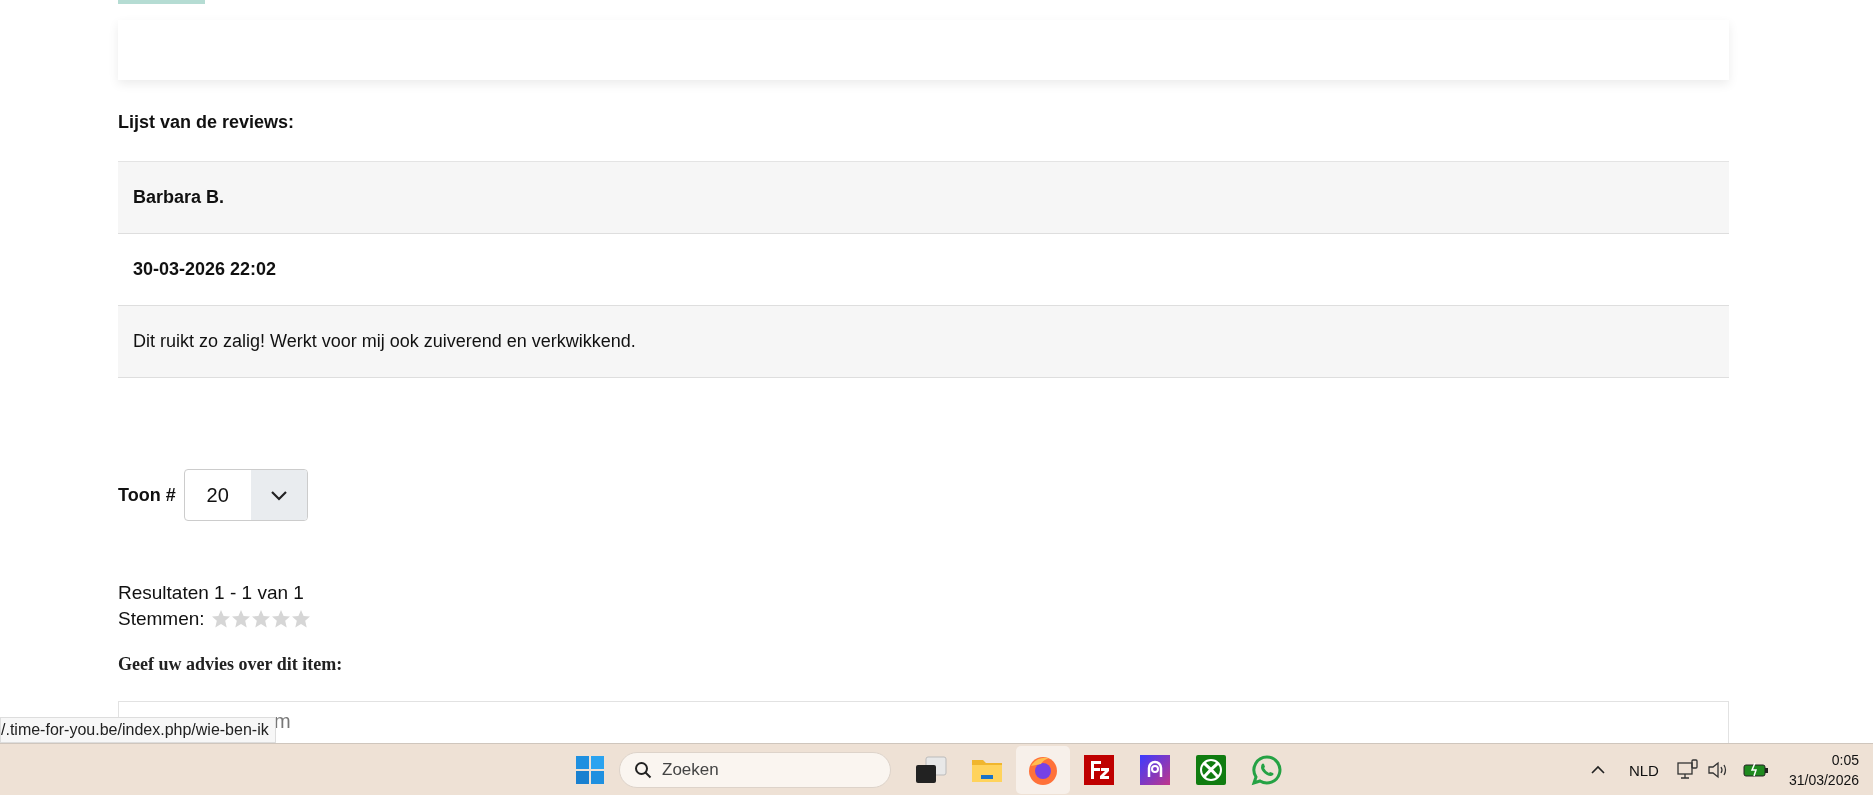 This screenshot has width=1873, height=795. I want to click on reviews-heading: Lijst van de reviews:, so click(207, 122).